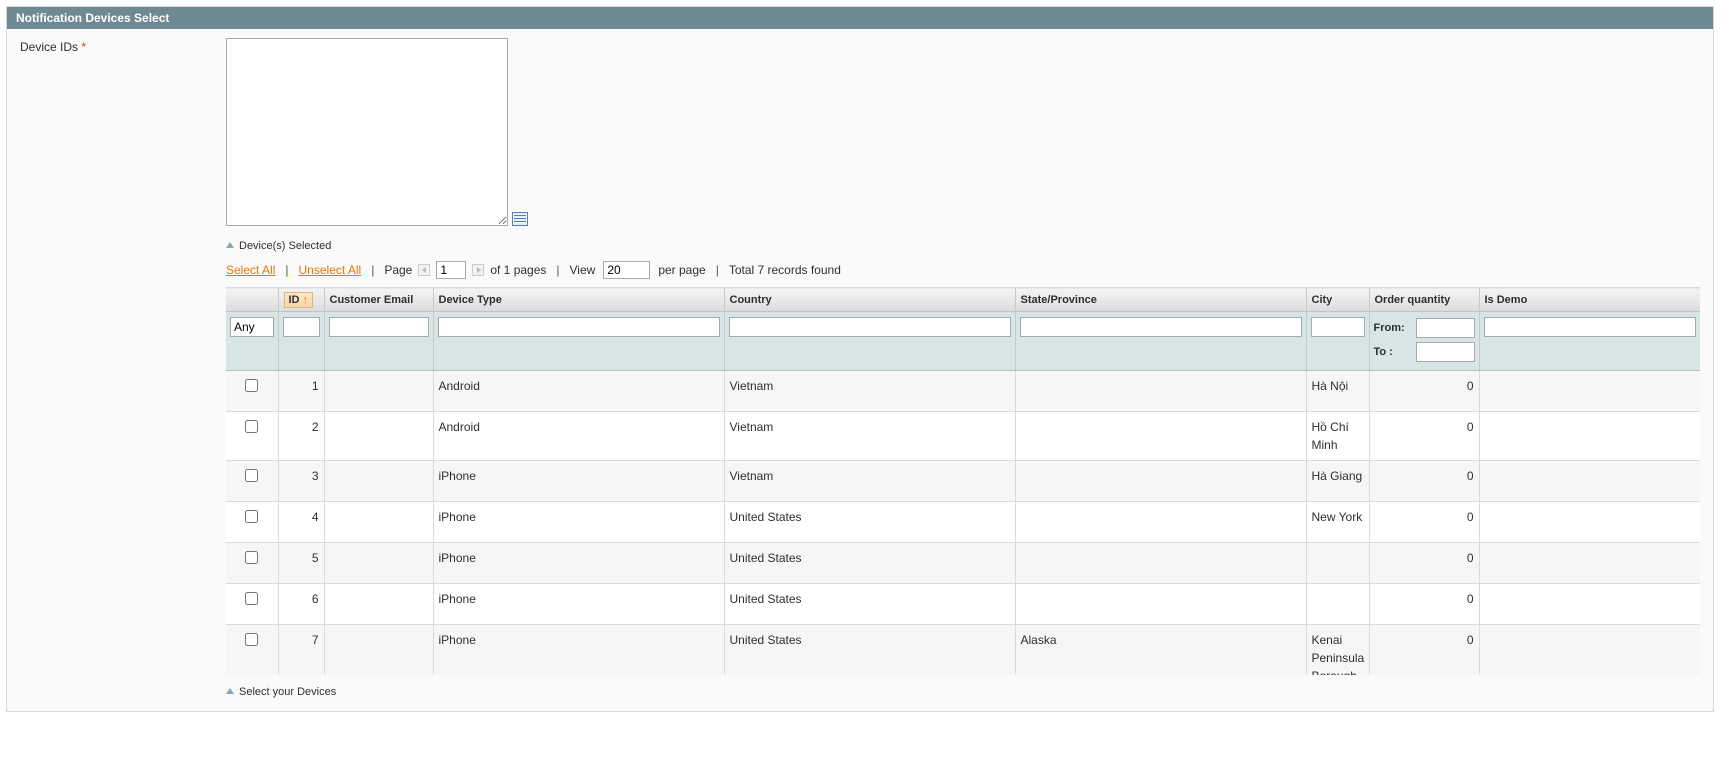 The width and height of the screenshot is (1734, 772). I want to click on col-header-device-type: Device Type, so click(579, 299).